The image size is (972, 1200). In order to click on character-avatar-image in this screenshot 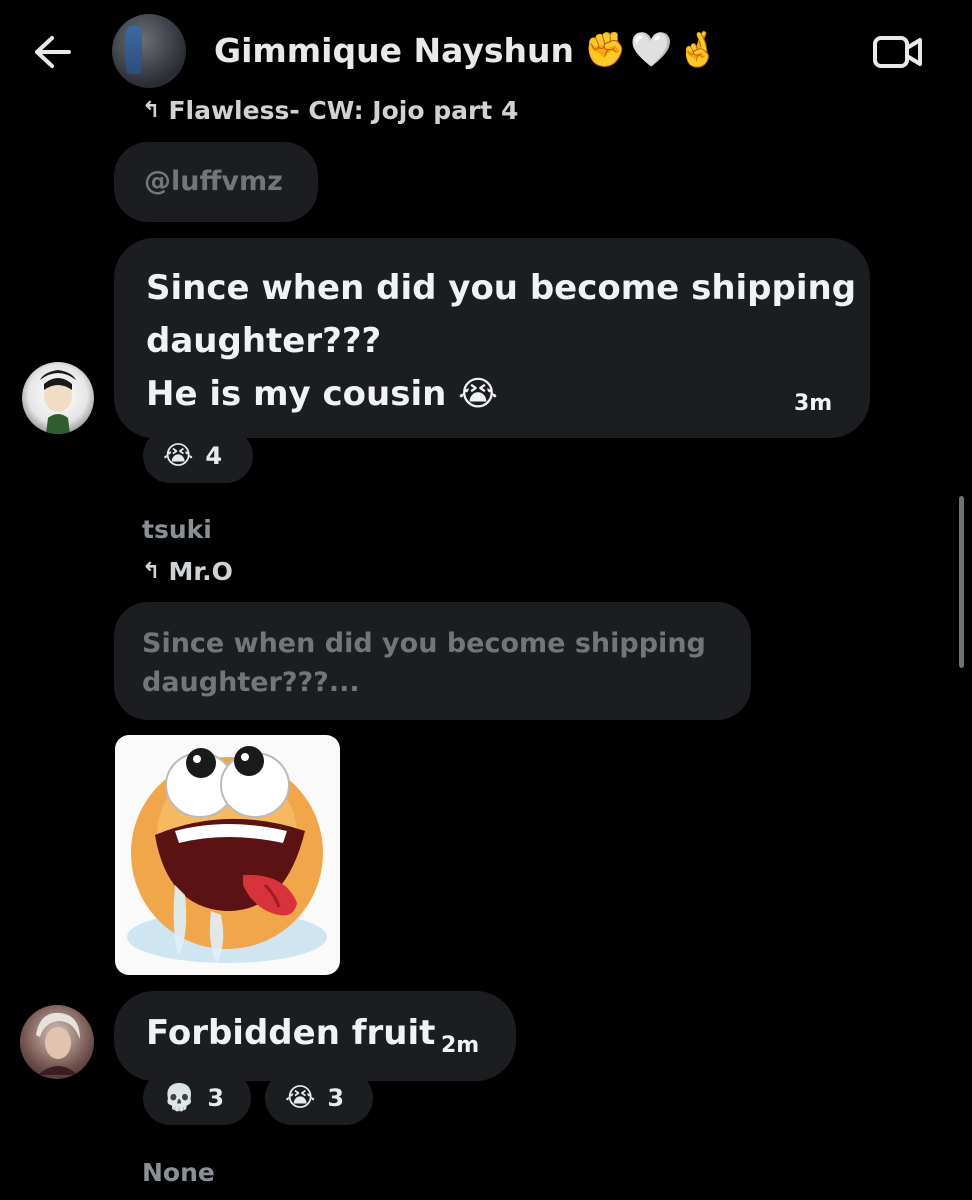, I will do `click(58, 1043)`.